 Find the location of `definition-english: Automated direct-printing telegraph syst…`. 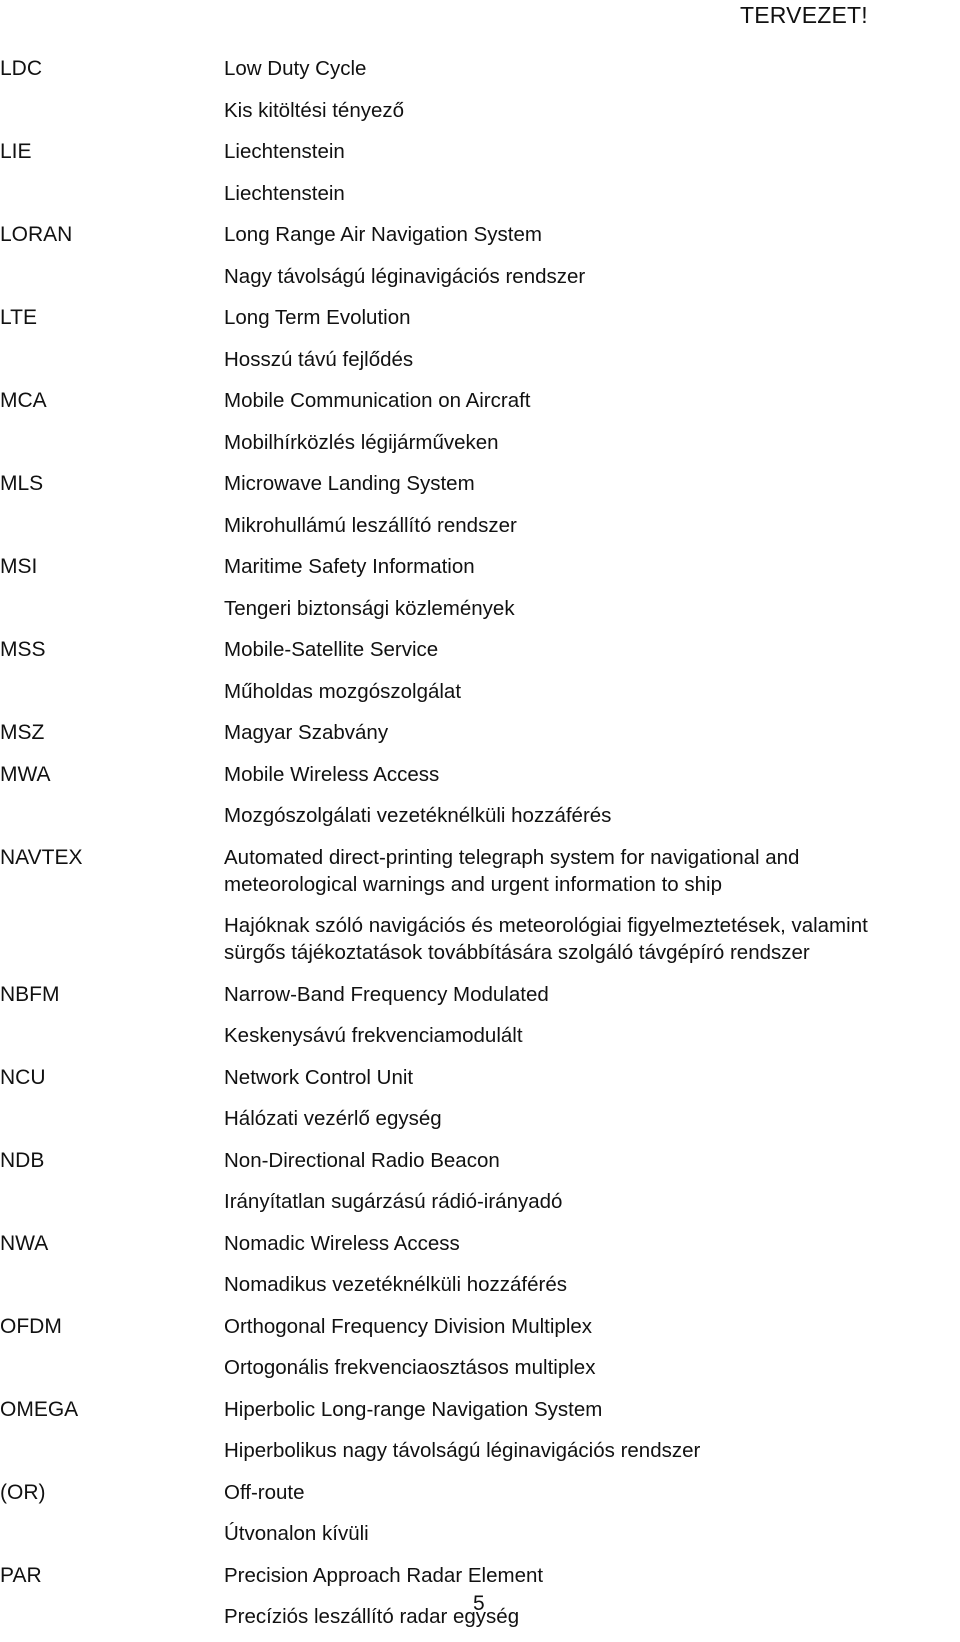

definition-english: Automated direct-printing telegraph syst… is located at coordinates (512, 870).